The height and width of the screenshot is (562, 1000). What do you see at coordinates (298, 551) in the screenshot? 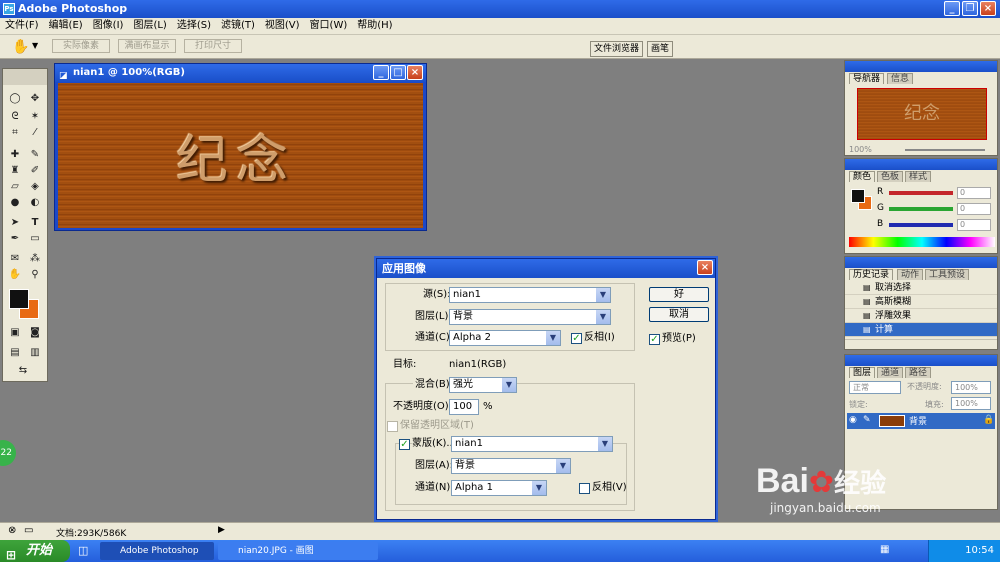
I see `task-paint: nian20.JPG - 画图` at bounding box center [298, 551].